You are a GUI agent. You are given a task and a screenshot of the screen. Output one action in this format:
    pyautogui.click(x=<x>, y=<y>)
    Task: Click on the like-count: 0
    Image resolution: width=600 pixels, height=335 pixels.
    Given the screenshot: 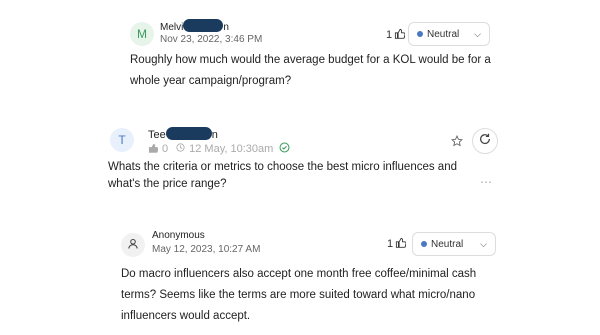 What is the action you would take?
    pyautogui.click(x=165, y=149)
    